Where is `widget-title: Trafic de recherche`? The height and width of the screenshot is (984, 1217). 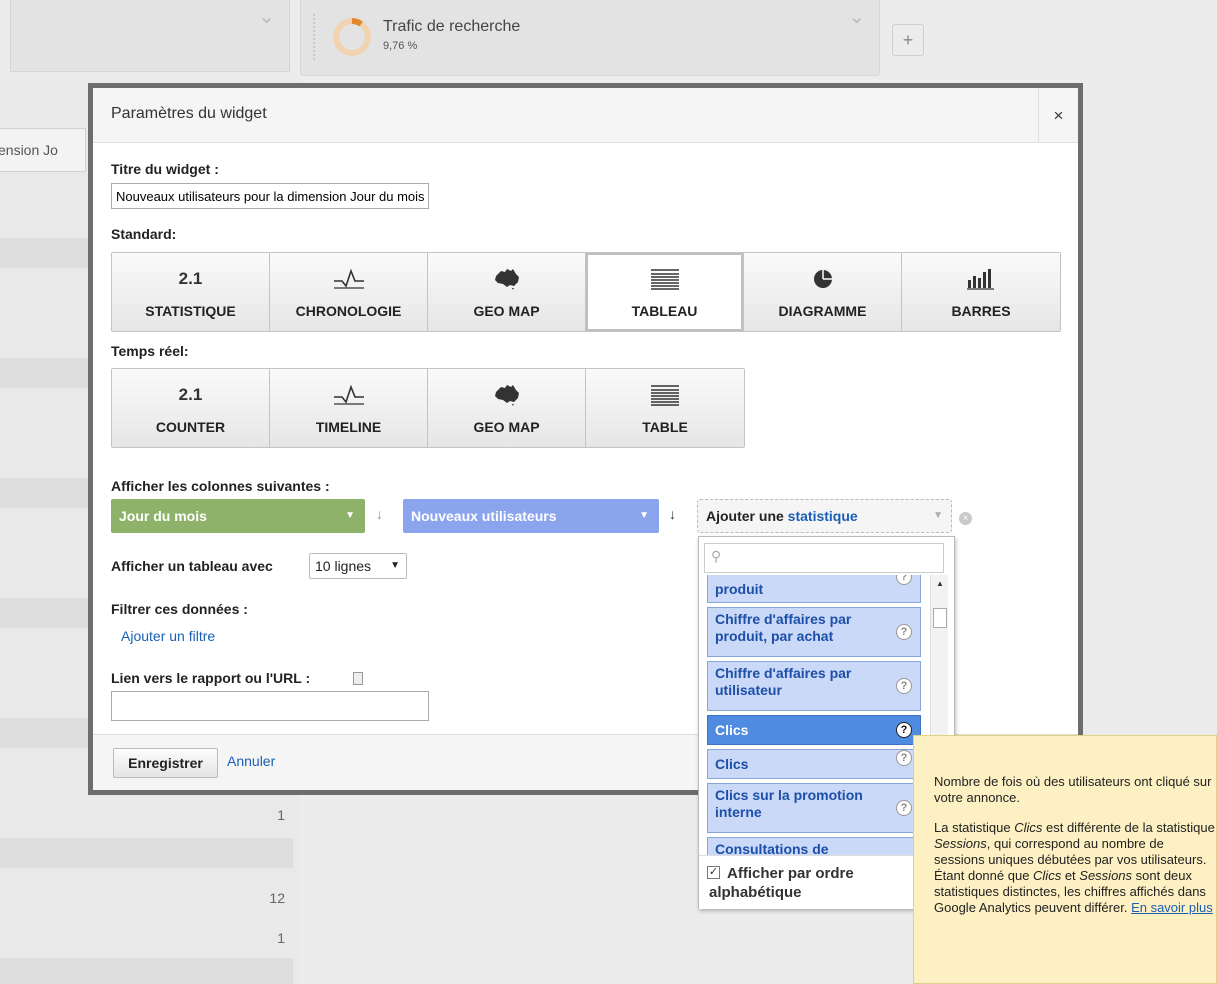 widget-title: Trafic de recherche is located at coordinates (452, 26).